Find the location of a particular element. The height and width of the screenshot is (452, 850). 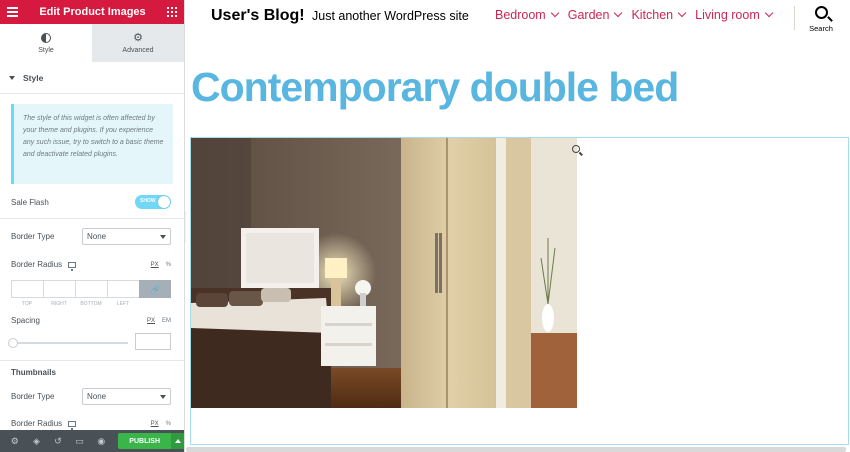

publish-options-button is located at coordinates (177, 441).